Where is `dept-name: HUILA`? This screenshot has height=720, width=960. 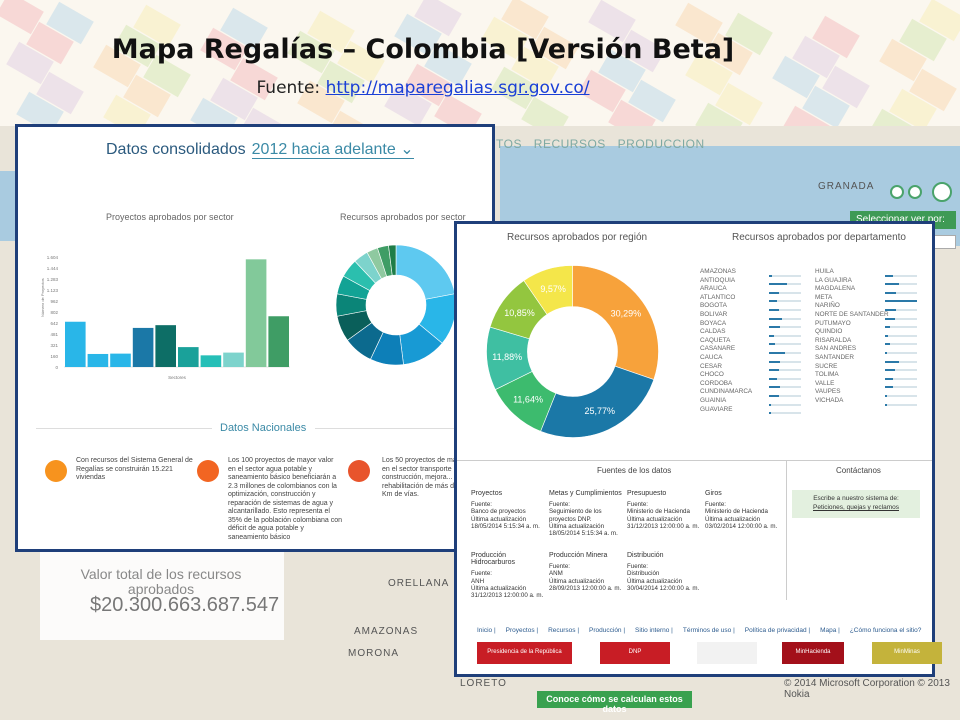 dept-name: HUILA is located at coordinates (852, 272).